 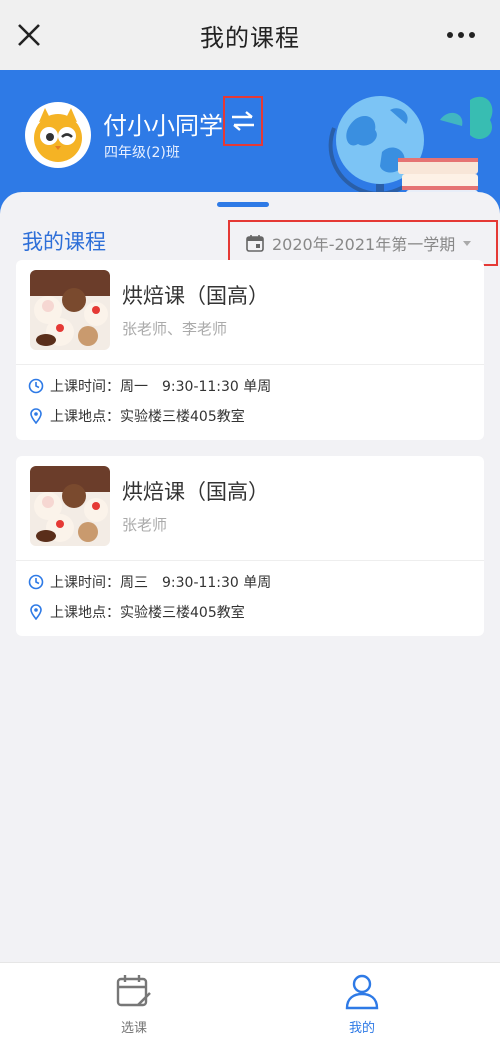 What do you see at coordinates (361, 1028) in the screenshot?
I see `tab-label: 我的` at bounding box center [361, 1028].